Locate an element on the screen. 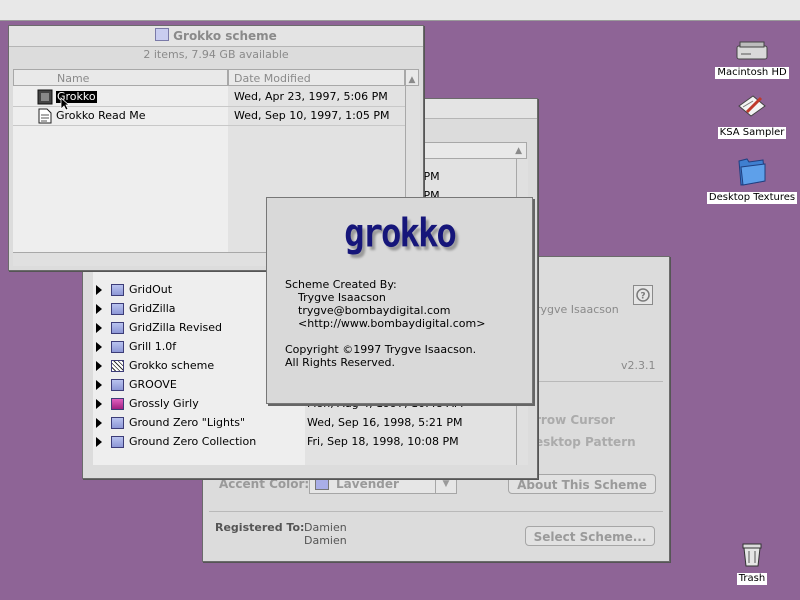  author-partial: rygve Isaacson is located at coordinates (577, 309).